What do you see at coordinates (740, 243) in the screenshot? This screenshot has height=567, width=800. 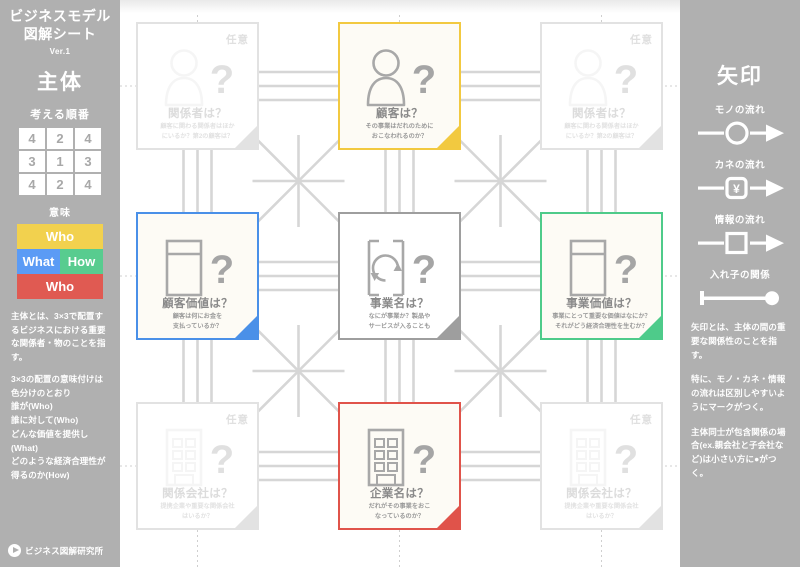 I see `joho-flow-arrow-icon` at bounding box center [740, 243].